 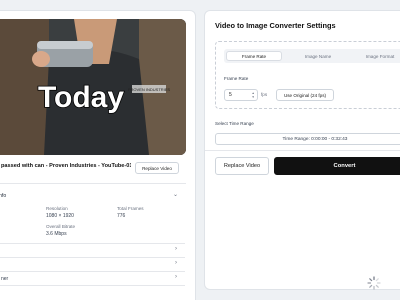 What do you see at coordinates (254, 56) in the screenshot?
I see `tab-frame-rate: Frame Rate` at bounding box center [254, 56].